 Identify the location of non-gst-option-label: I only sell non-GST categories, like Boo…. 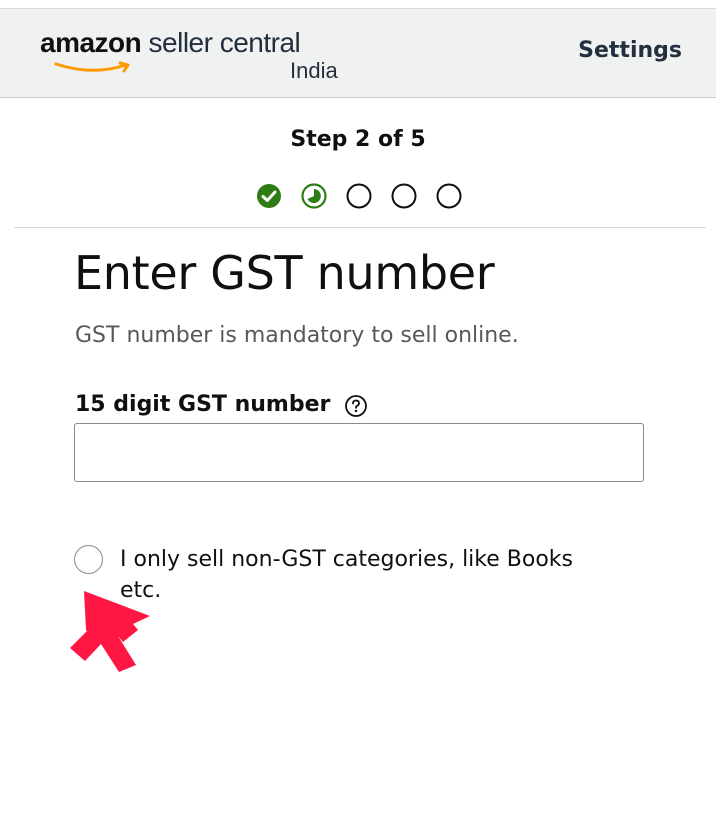
(370, 575).